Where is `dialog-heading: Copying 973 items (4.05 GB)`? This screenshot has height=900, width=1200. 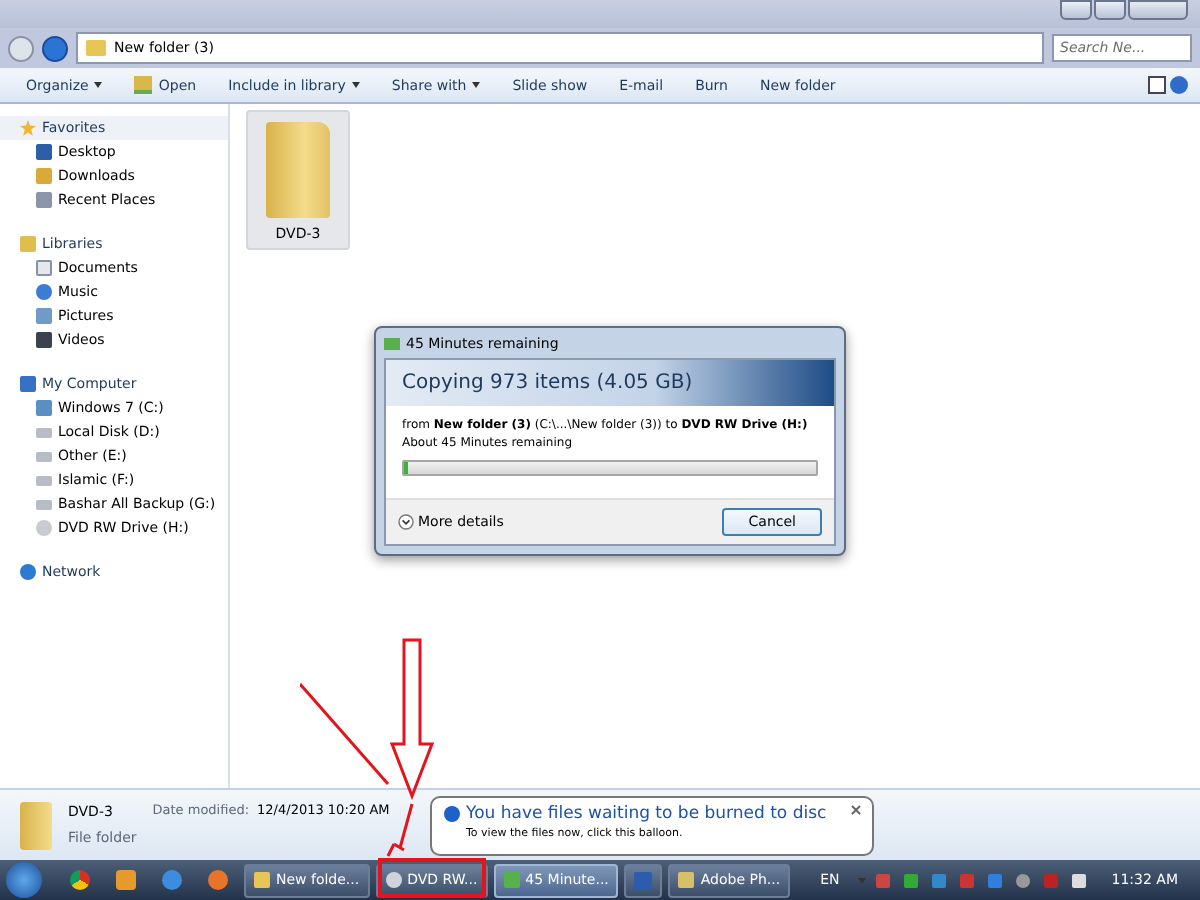
dialog-heading: Copying 973 items (4.05 GB) is located at coordinates (610, 383).